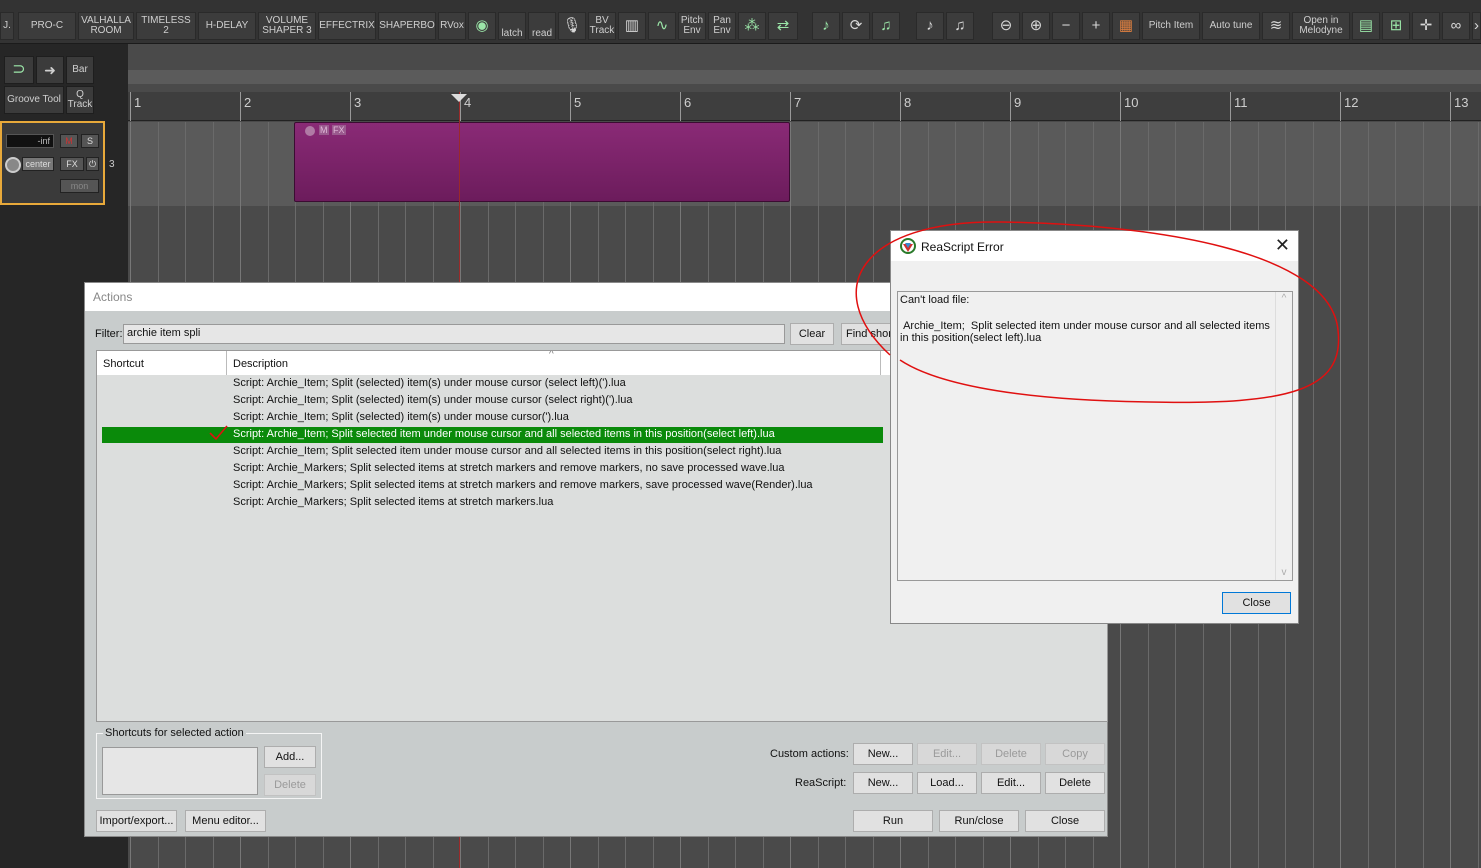 The width and height of the screenshot is (1481, 868). Describe the element at coordinates (347, 26) in the screenshot. I see `toolbar-button-effectrix: EFFECTRIX` at that location.